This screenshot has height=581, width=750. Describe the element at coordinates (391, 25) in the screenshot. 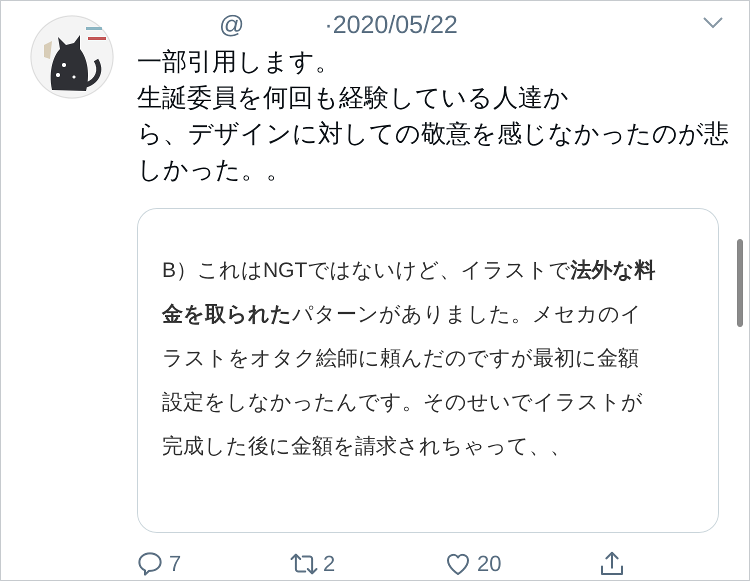

I see `tweet-date: ·2020/05/22` at that location.